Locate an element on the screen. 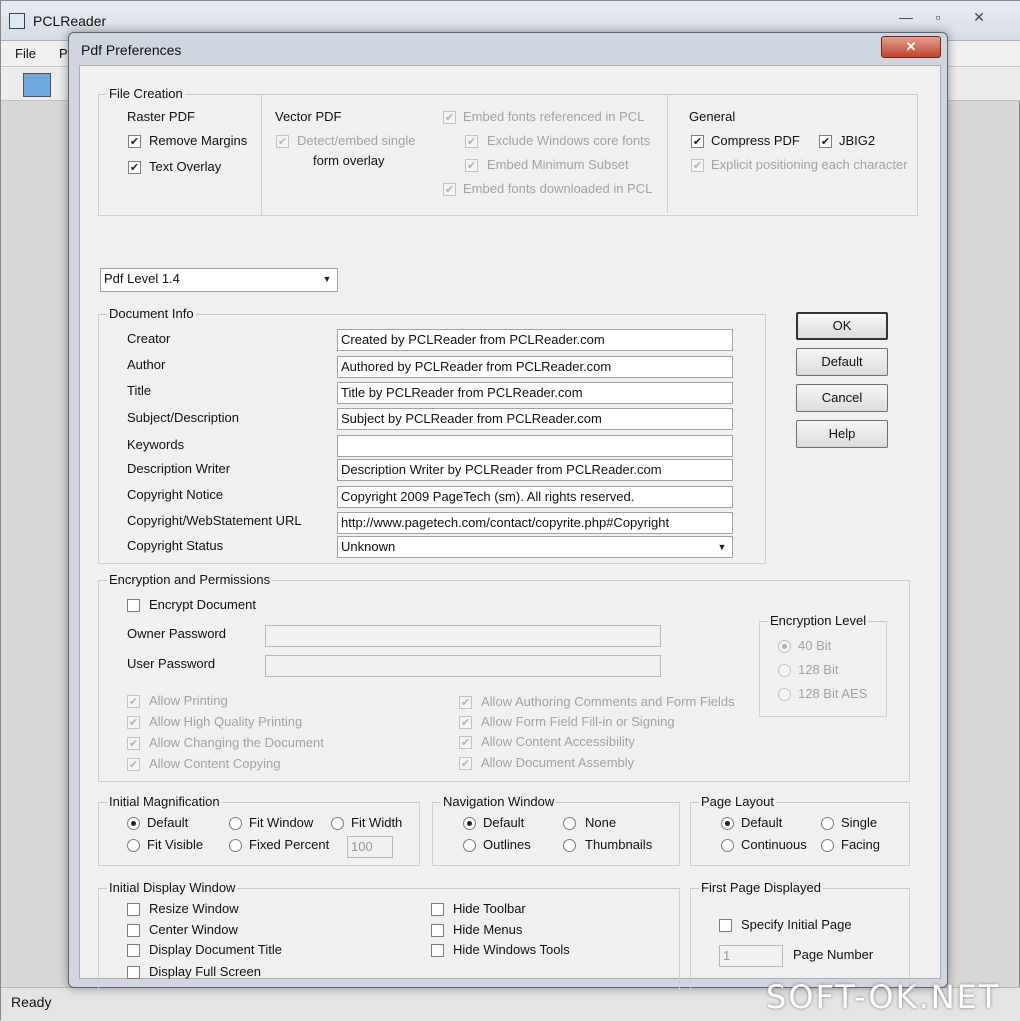  min-subset-checkbox is located at coordinates (471, 165).